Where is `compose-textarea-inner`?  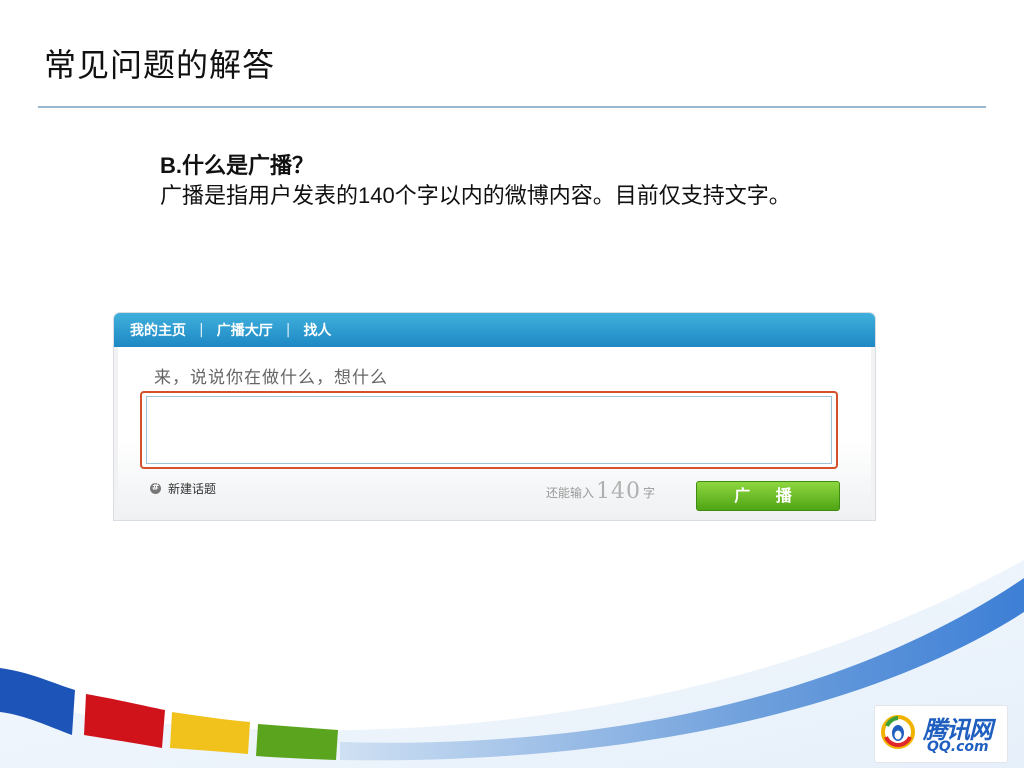 compose-textarea-inner is located at coordinates (489, 430).